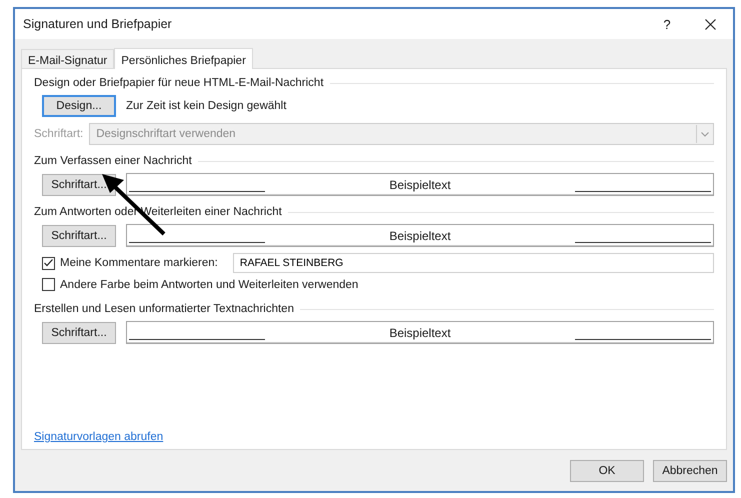 The width and height of the screenshot is (741, 498). I want to click on help-button: ?, so click(667, 24).